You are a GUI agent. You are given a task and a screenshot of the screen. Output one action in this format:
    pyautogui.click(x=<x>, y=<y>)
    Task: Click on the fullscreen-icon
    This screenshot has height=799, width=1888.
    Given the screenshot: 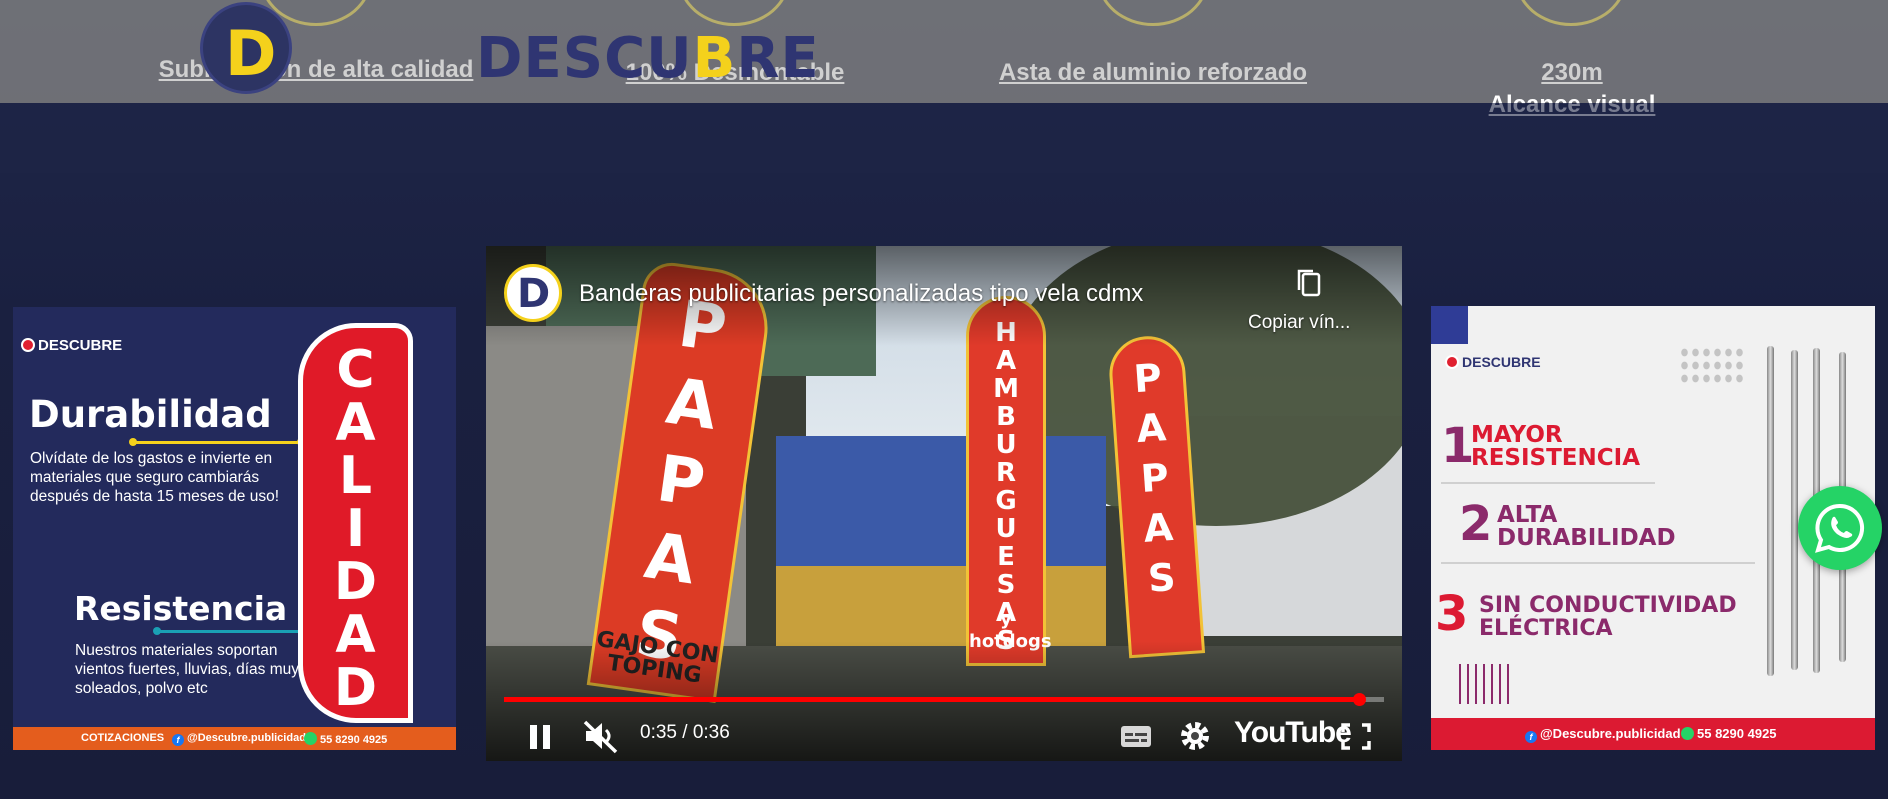 What is the action you would take?
    pyautogui.click(x=1356, y=736)
    